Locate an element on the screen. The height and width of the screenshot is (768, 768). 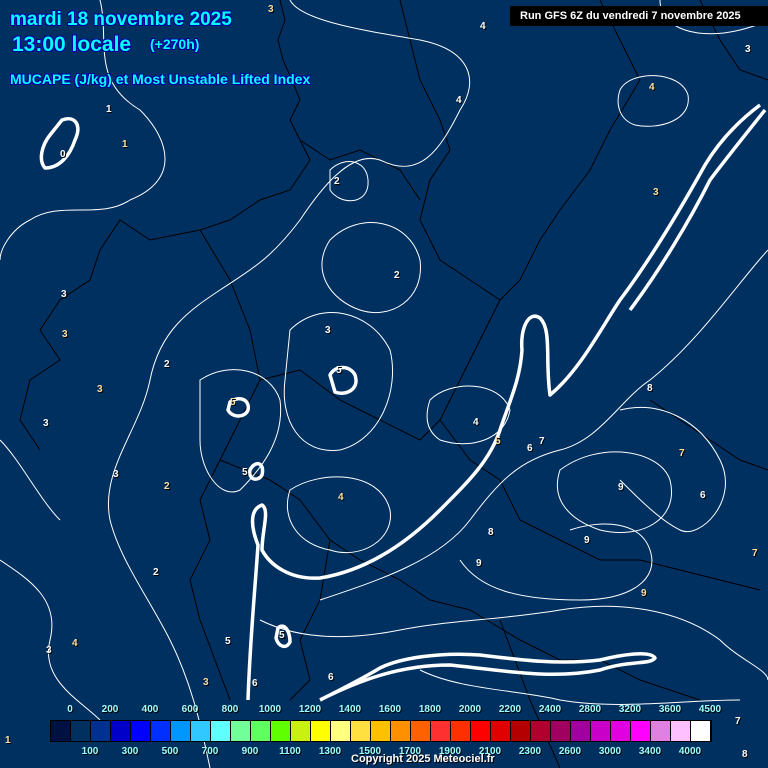
contour-label: 8 is located at coordinates (650, 388).